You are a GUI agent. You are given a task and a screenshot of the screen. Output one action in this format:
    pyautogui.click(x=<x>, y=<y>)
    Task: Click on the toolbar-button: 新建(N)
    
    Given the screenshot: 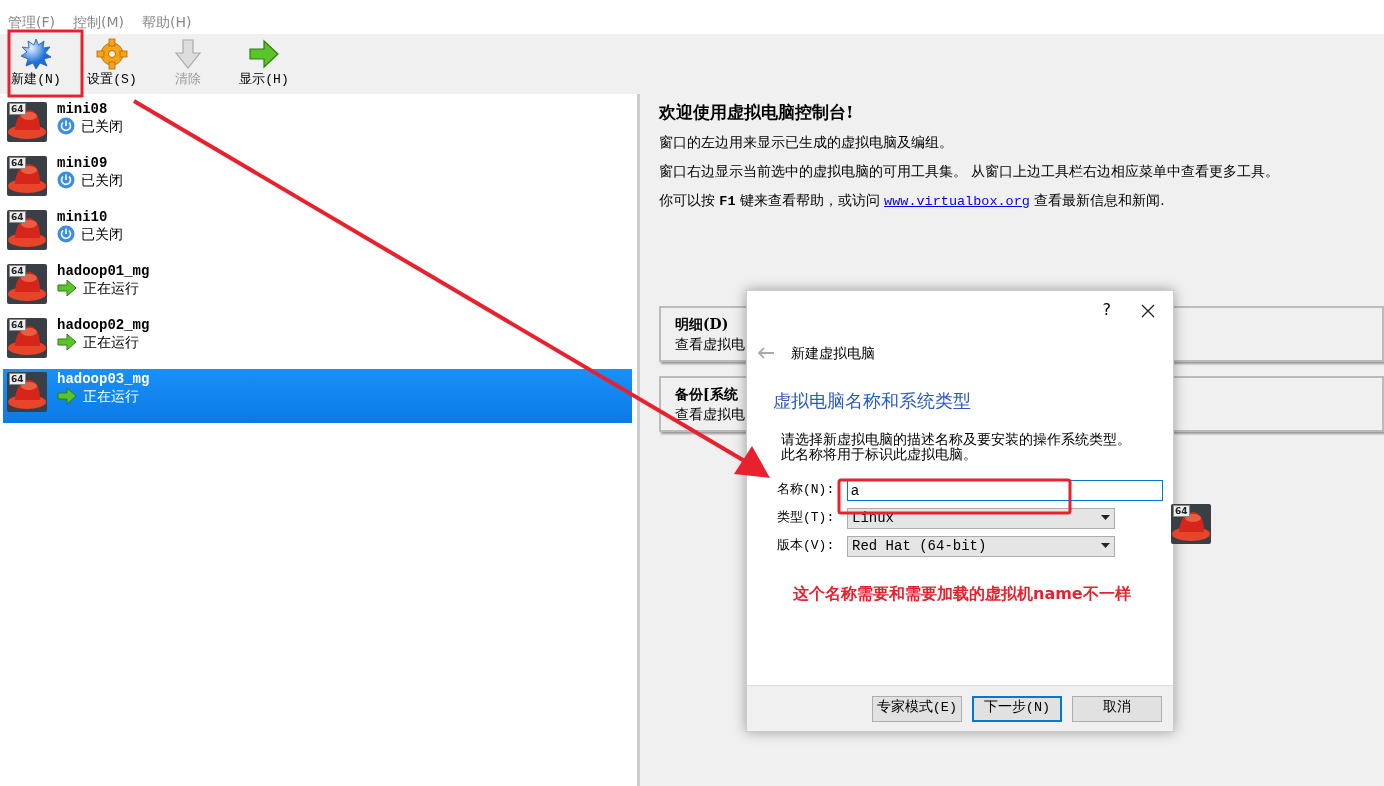 What is the action you would take?
    pyautogui.click(x=36, y=64)
    